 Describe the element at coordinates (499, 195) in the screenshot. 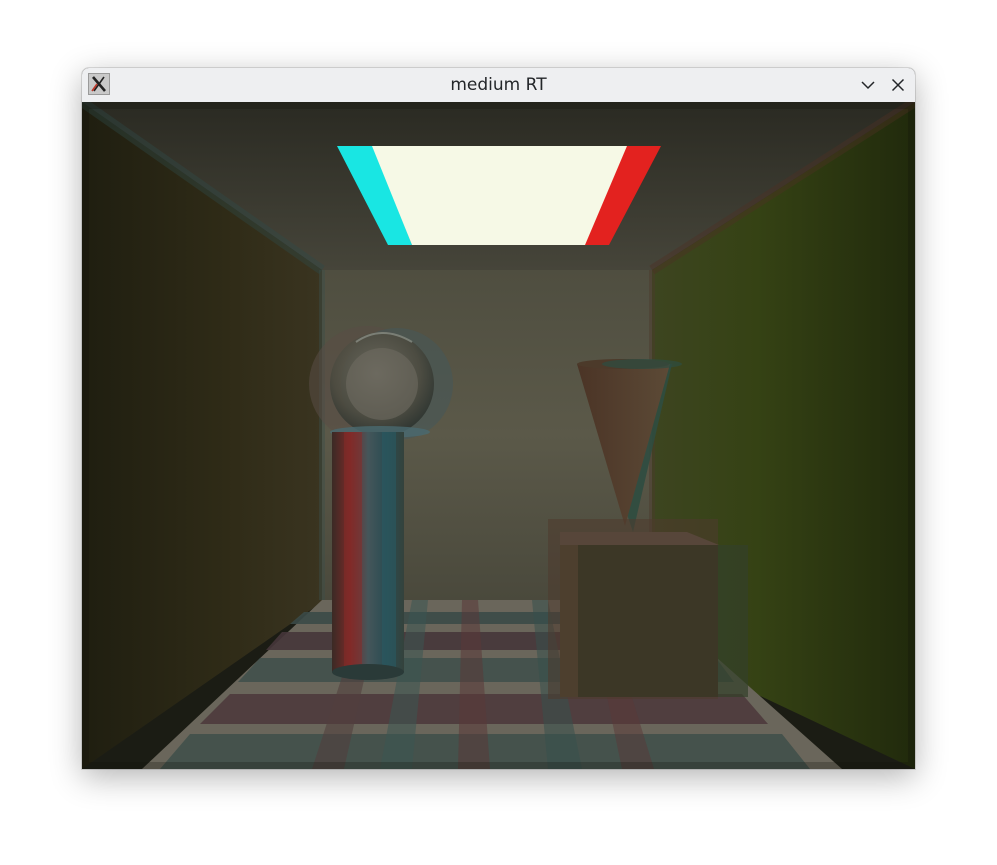

I see `ceiling-light` at that location.